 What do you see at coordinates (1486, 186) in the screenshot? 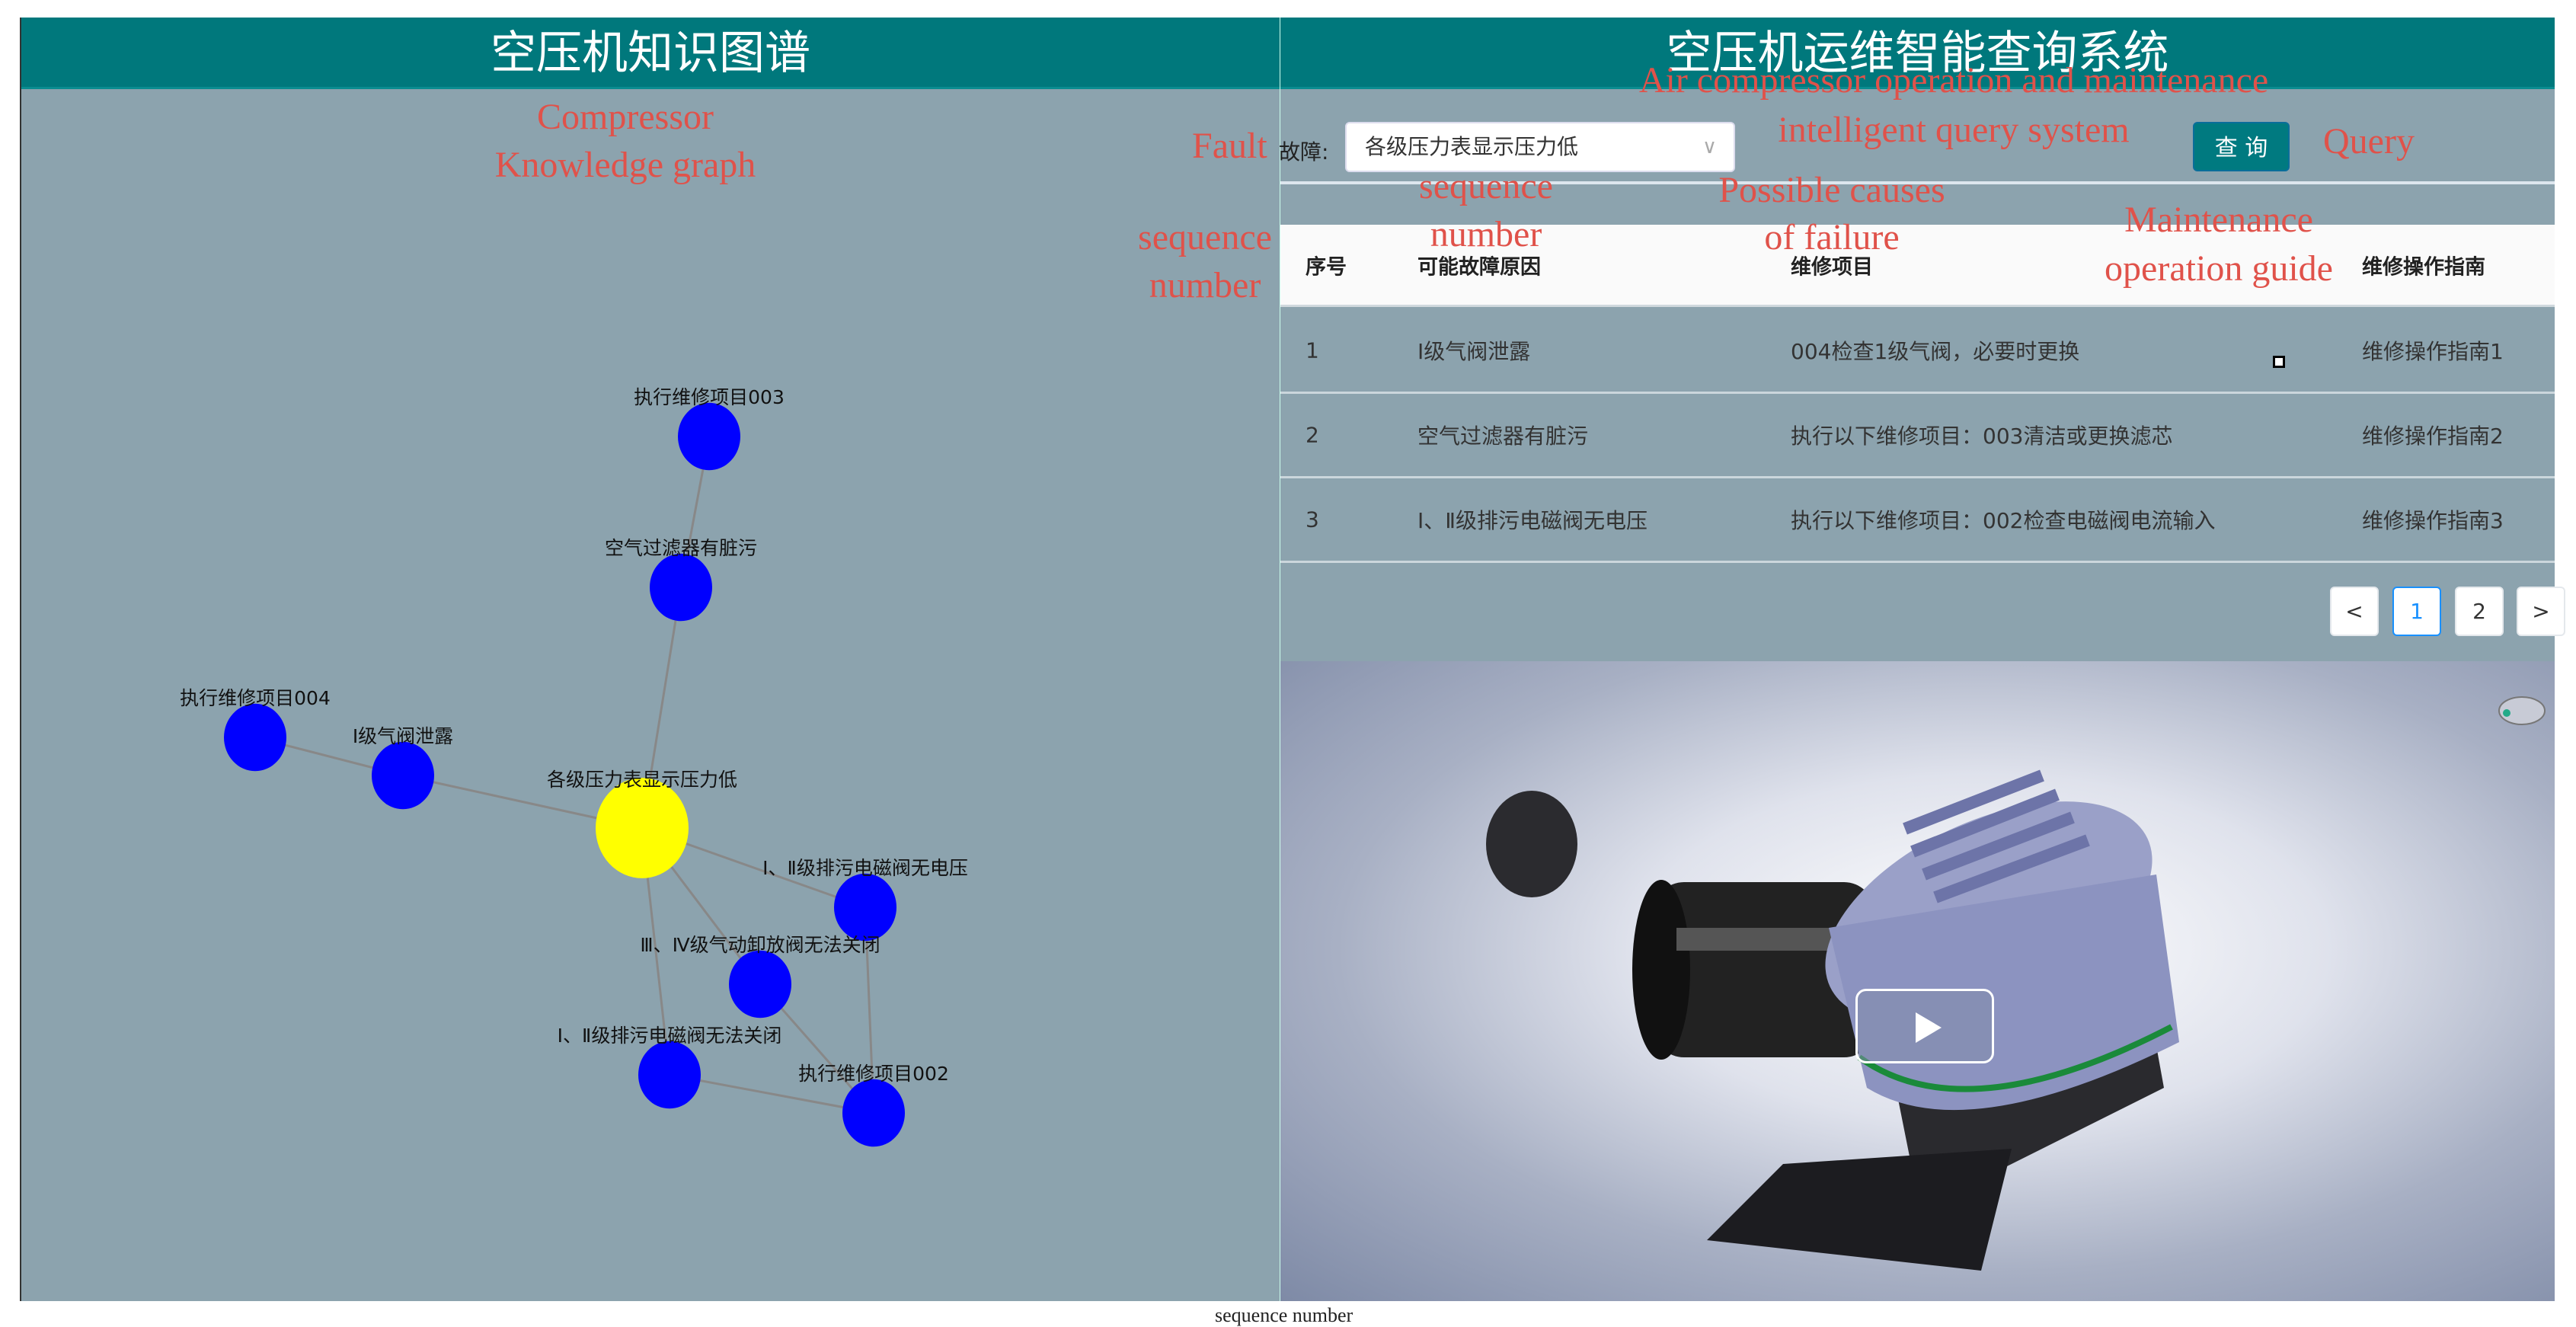
I see `annotation-seq-1: sequence` at bounding box center [1486, 186].